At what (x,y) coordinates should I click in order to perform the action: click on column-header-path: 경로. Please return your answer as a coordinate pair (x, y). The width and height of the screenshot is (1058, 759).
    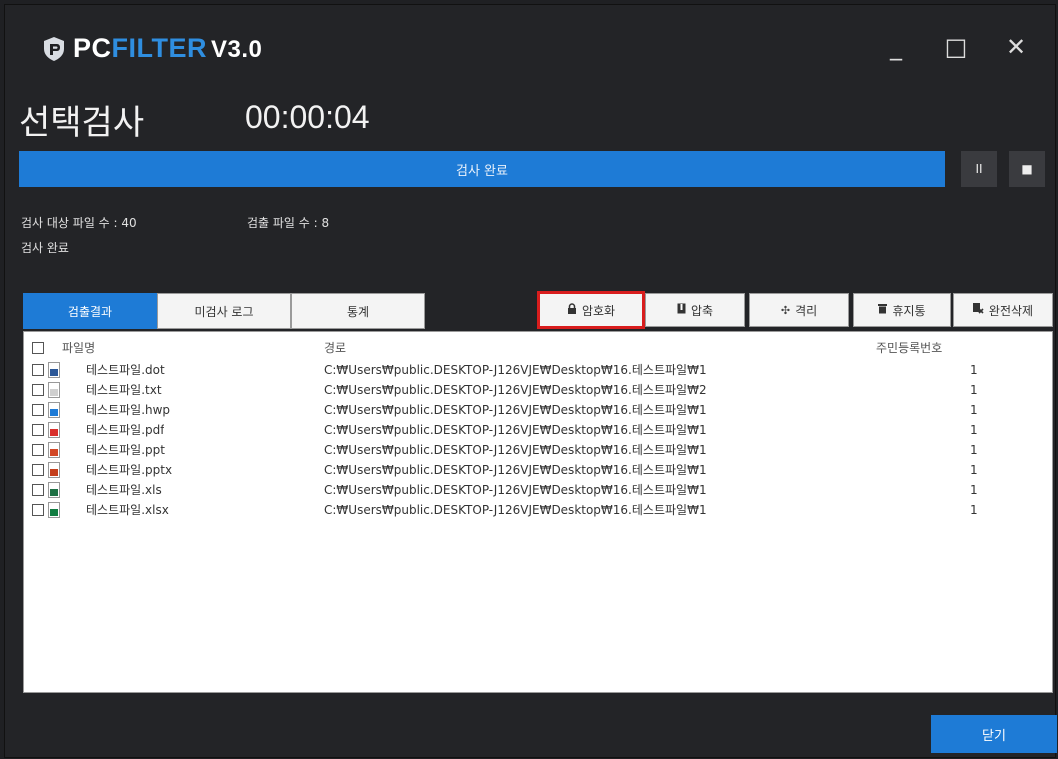
    Looking at the image, I should click on (335, 348).